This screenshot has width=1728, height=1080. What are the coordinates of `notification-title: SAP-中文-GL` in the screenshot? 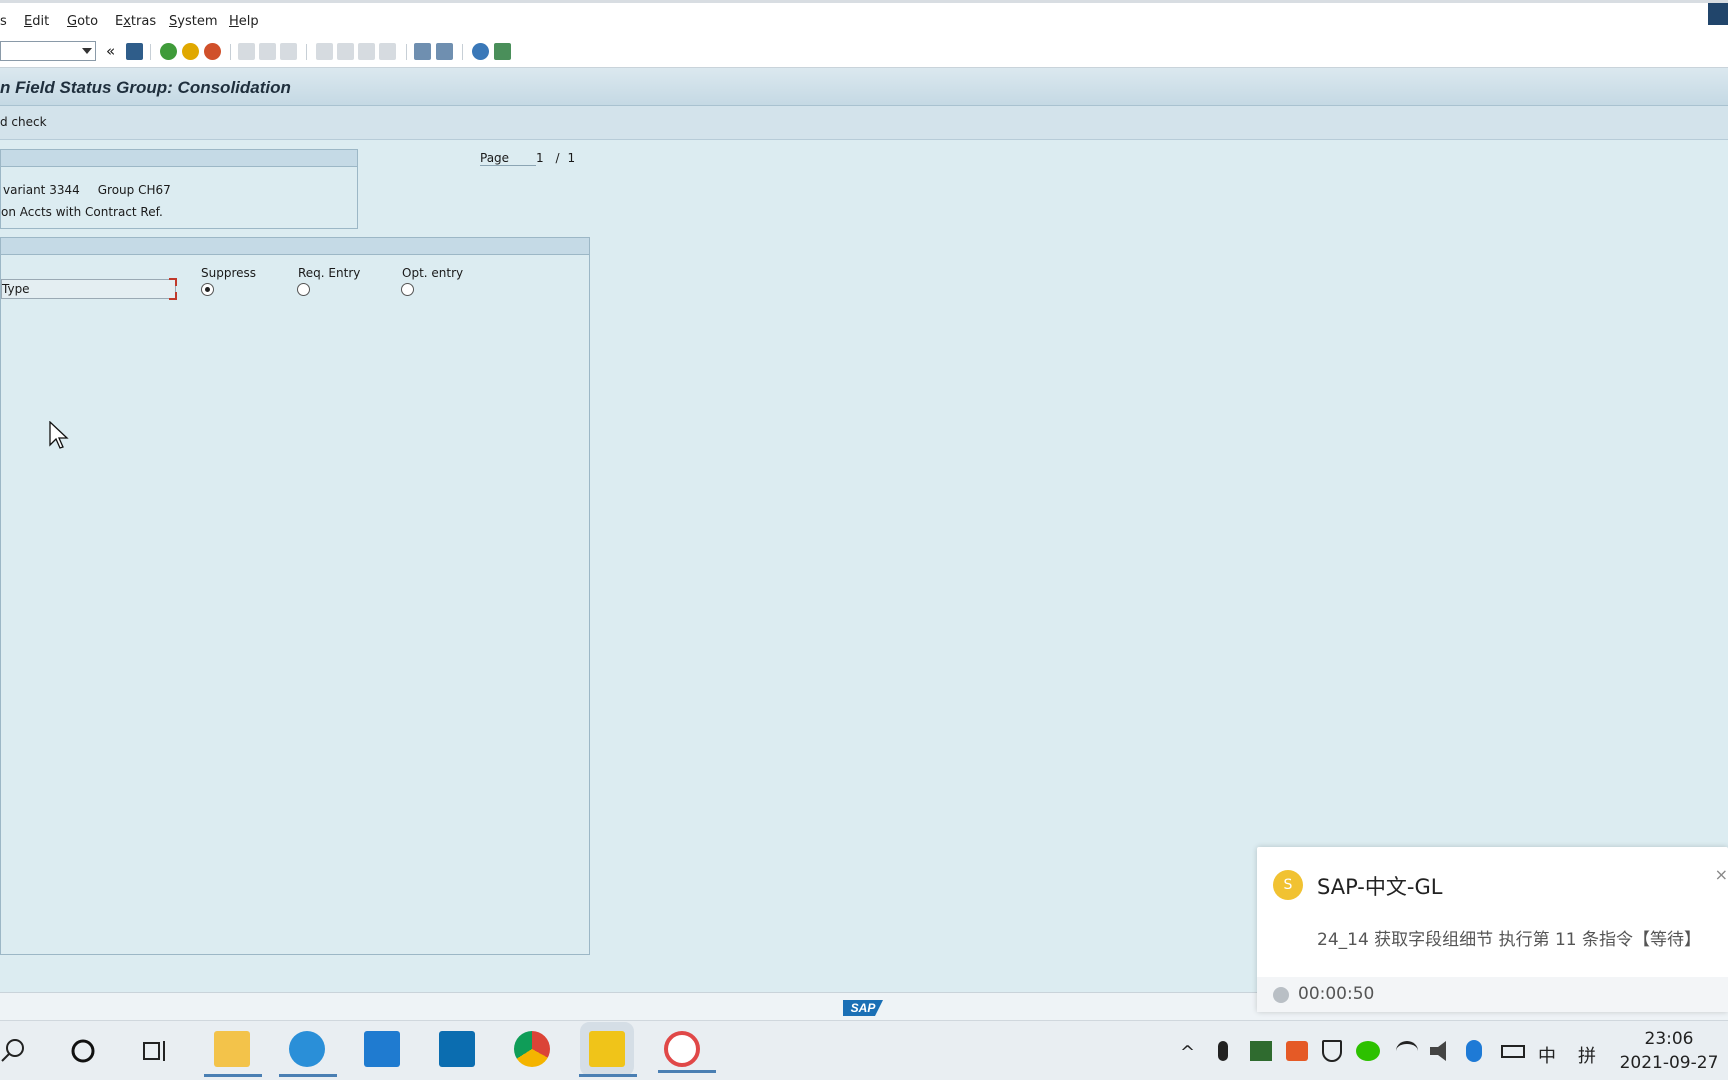 It's located at (1380, 887).